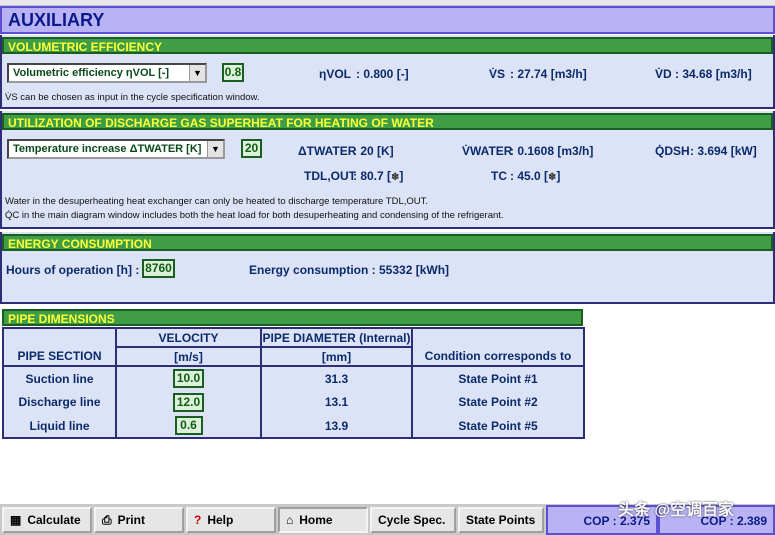  Describe the element at coordinates (387, 20) in the screenshot. I see `page-title: AUXILIARY` at that location.